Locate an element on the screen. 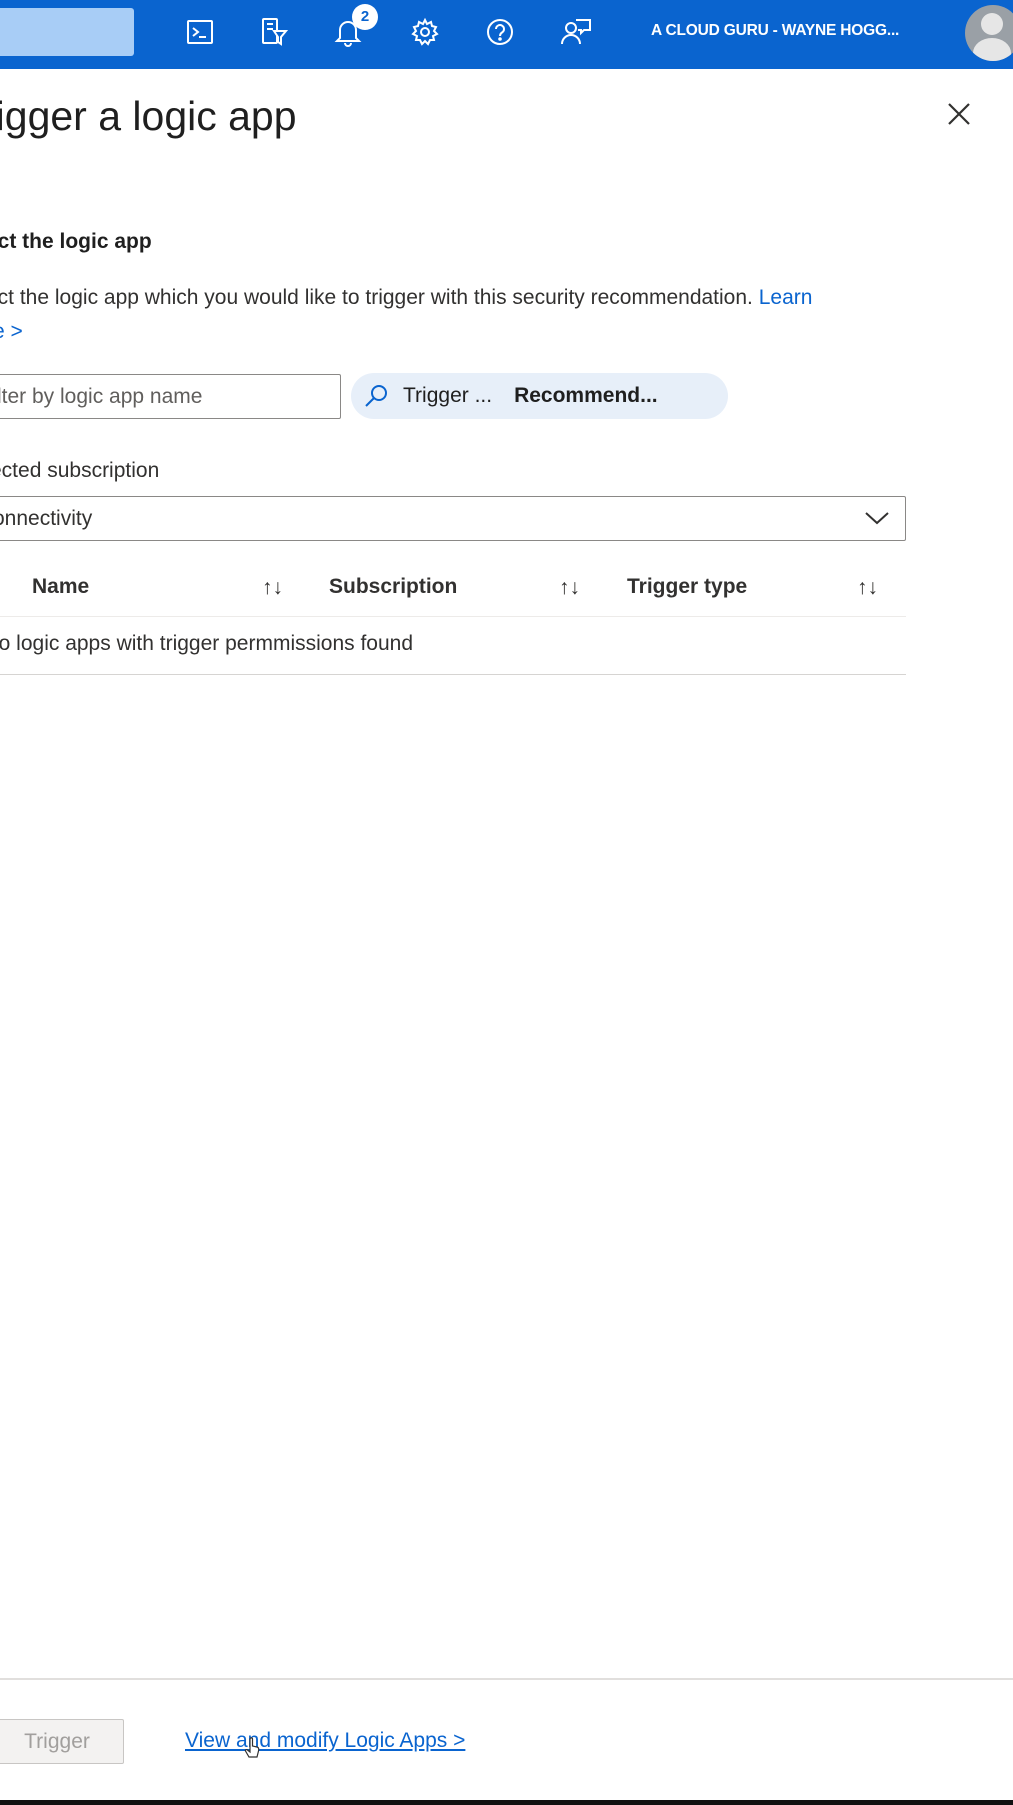 The image size is (1013, 1805). view-modify-logic-apps-link: View and modify Logic Apps > is located at coordinates (325, 1741).